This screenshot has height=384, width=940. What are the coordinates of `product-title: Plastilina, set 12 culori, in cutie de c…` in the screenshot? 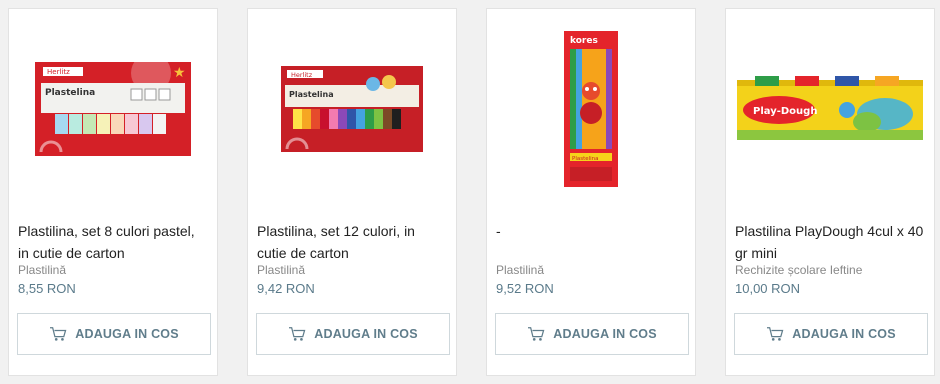 It's located at (352, 242).